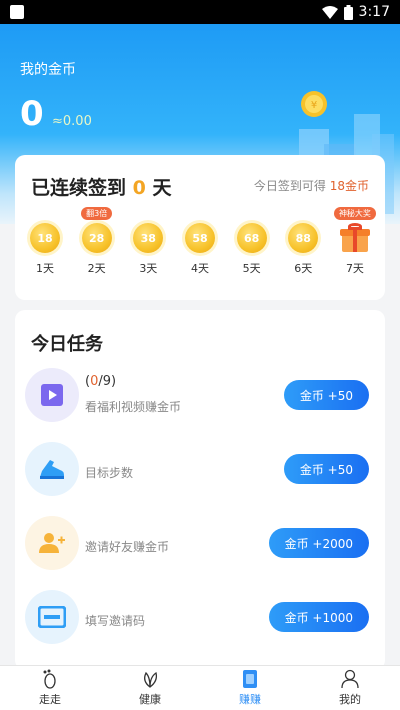 The height and width of the screenshot is (710, 400). What do you see at coordinates (52, 543) in the screenshot?
I see `add-friend-icon` at bounding box center [52, 543].